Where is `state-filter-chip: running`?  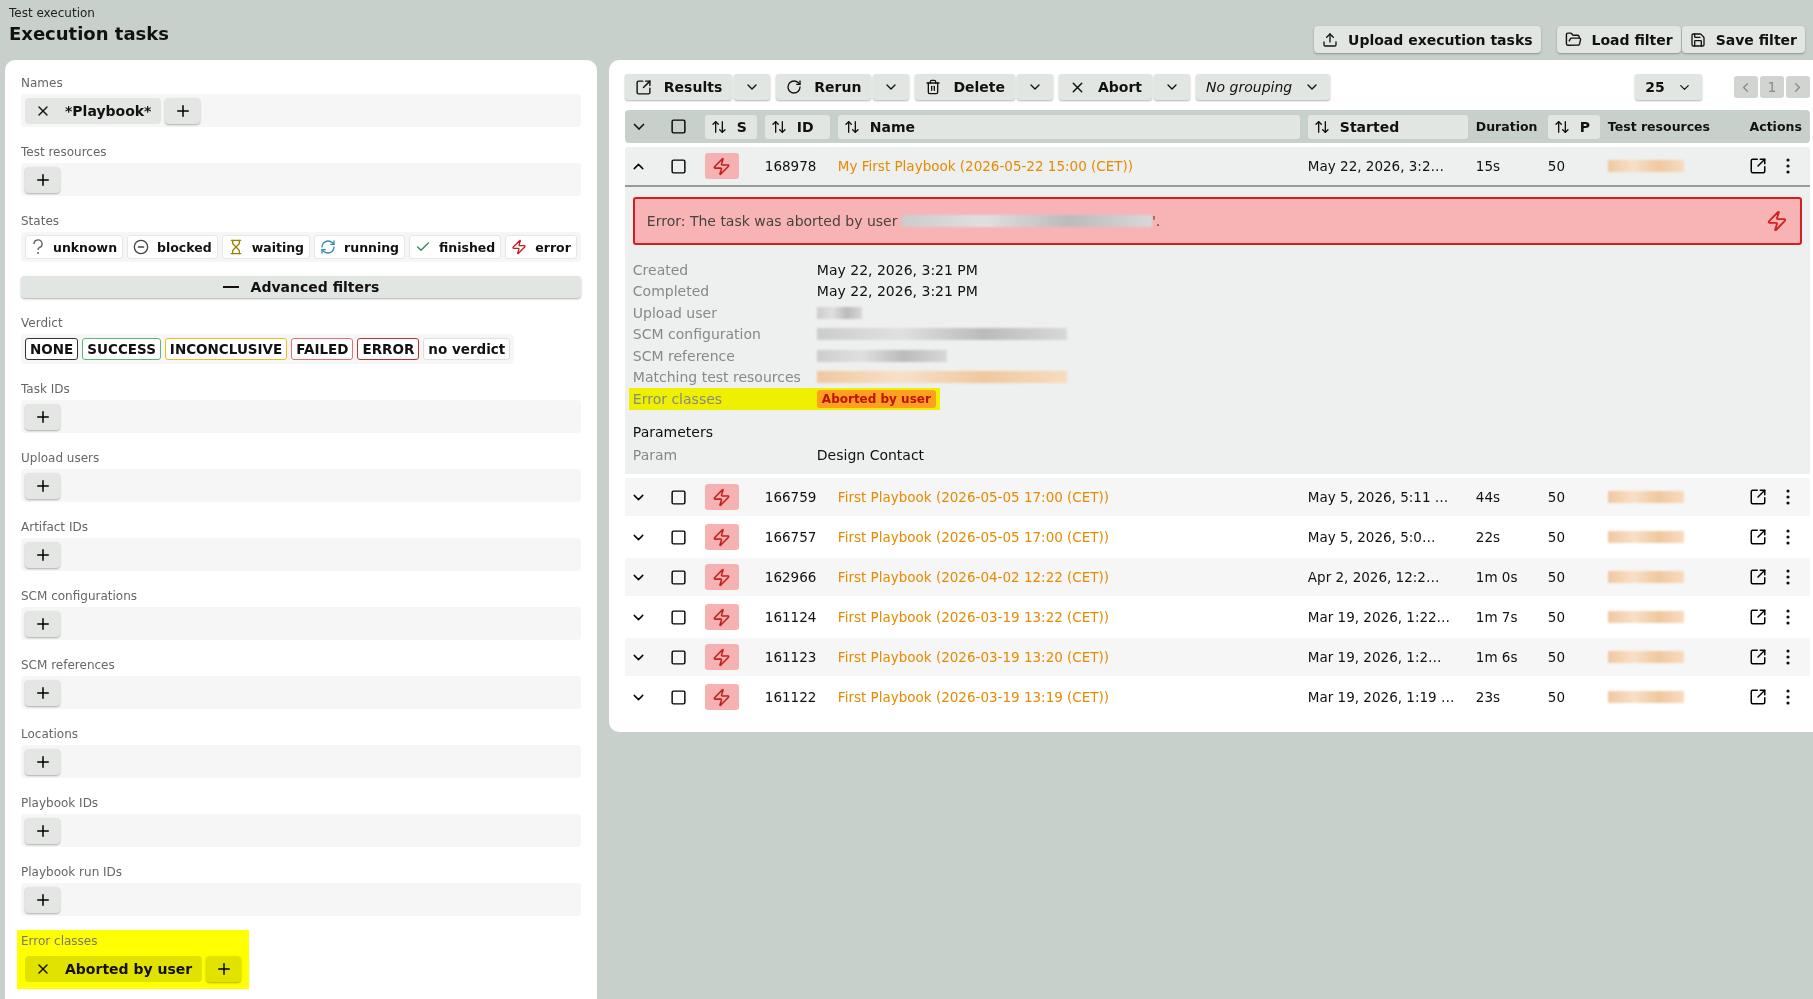
state-filter-chip: running is located at coordinates (360, 247).